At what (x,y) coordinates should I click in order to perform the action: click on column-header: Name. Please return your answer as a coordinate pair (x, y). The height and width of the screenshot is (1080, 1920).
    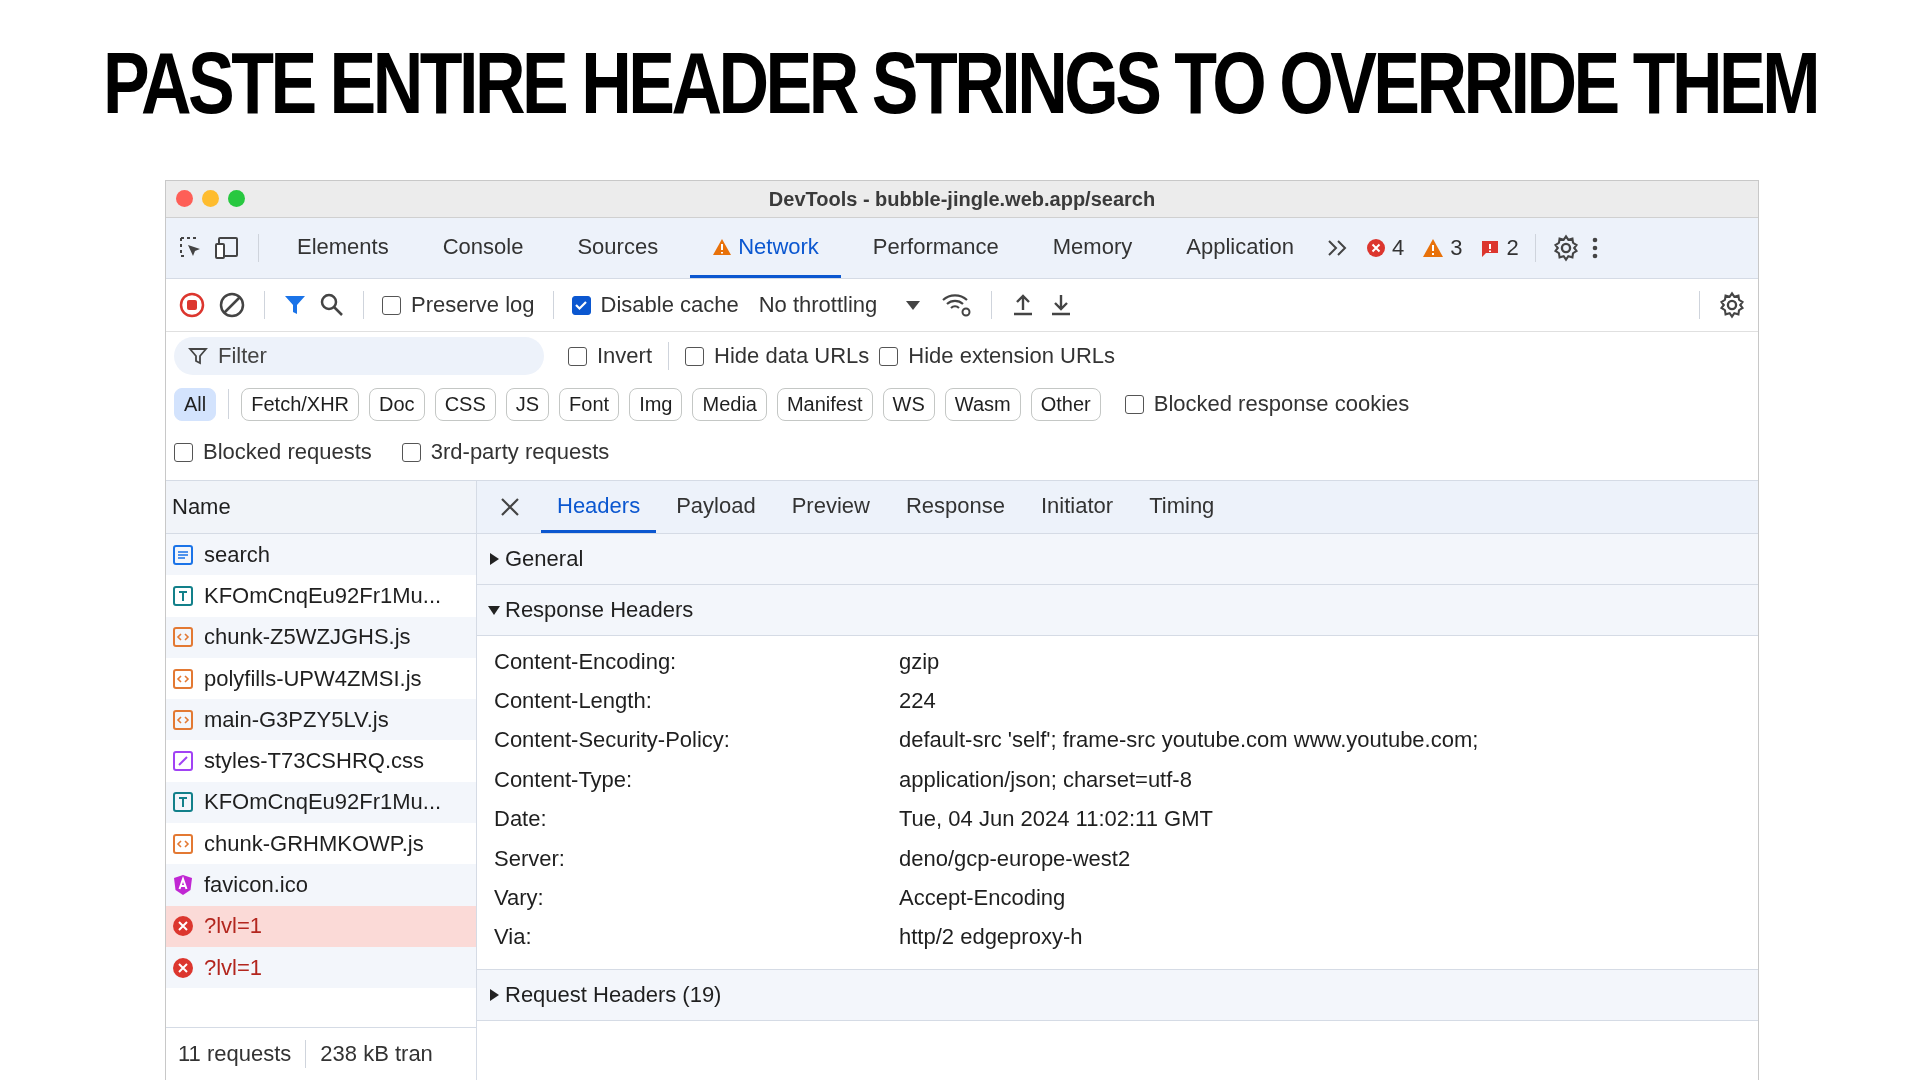
    Looking at the image, I should click on (201, 507).